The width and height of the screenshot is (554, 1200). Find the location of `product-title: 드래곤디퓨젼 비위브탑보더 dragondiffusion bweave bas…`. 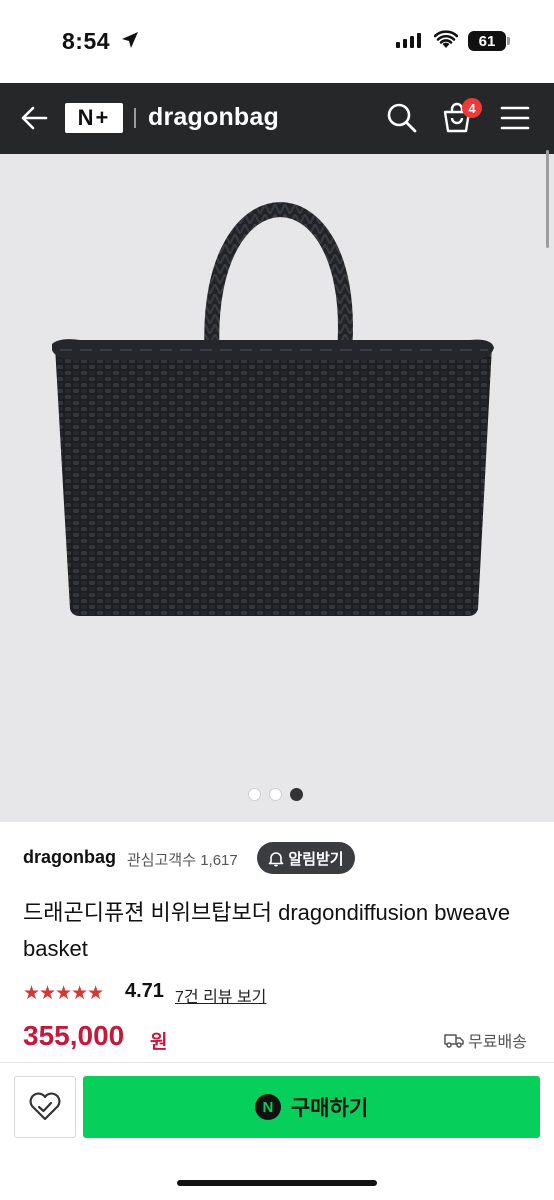

product-title: 드래곤디퓨젼 비위브탑보더 dragondiffusion bweave bas… is located at coordinates (267, 930).